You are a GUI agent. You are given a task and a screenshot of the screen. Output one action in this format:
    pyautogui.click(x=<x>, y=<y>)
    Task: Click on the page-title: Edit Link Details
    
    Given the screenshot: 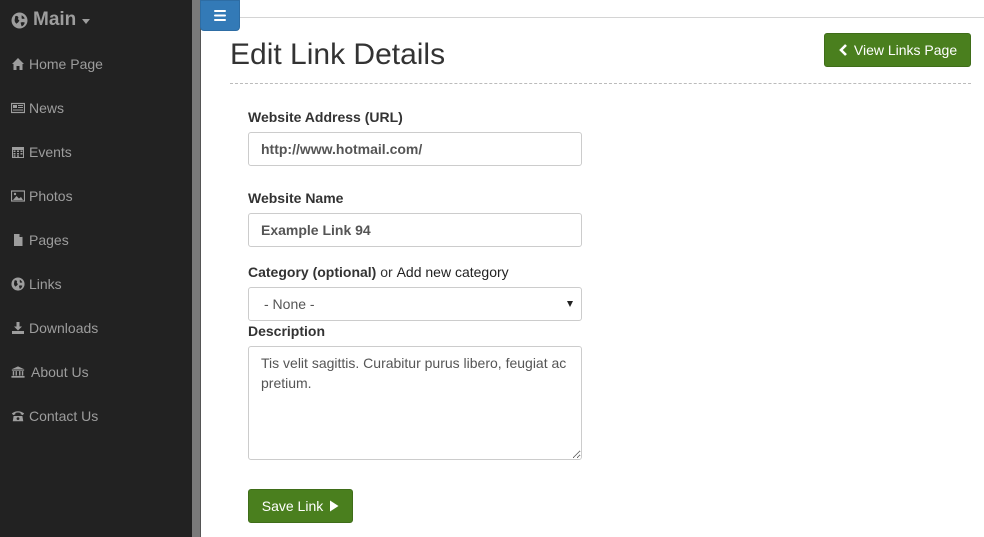 What is the action you would take?
    pyautogui.click(x=338, y=54)
    